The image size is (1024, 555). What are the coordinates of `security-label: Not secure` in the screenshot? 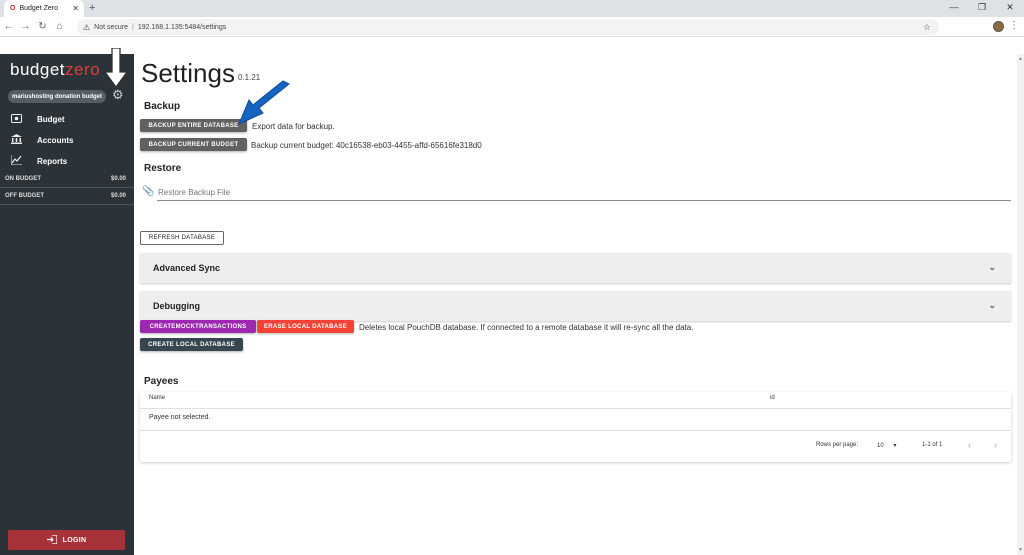 It's located at (111, 27).